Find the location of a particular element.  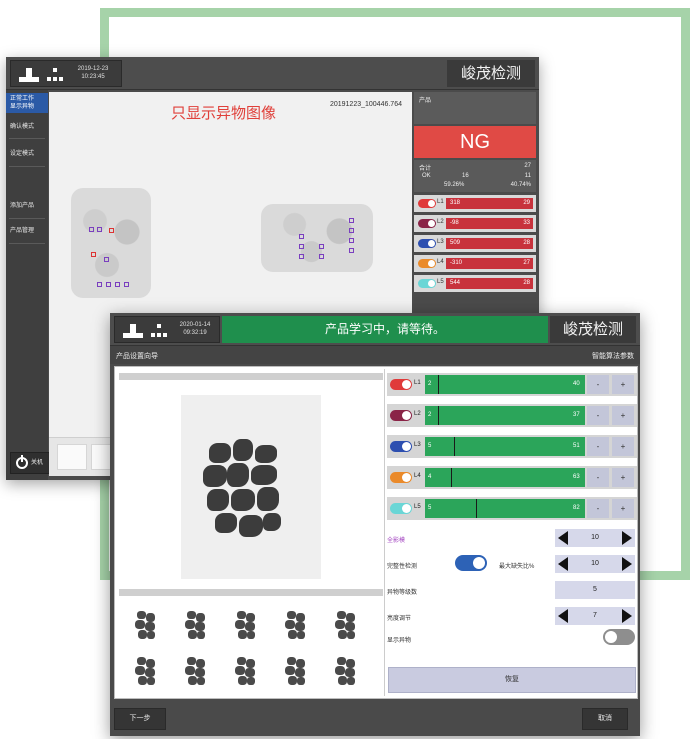

smart-algorithm-params-link: 智能算法参数 is located at coordinates (613, 356).